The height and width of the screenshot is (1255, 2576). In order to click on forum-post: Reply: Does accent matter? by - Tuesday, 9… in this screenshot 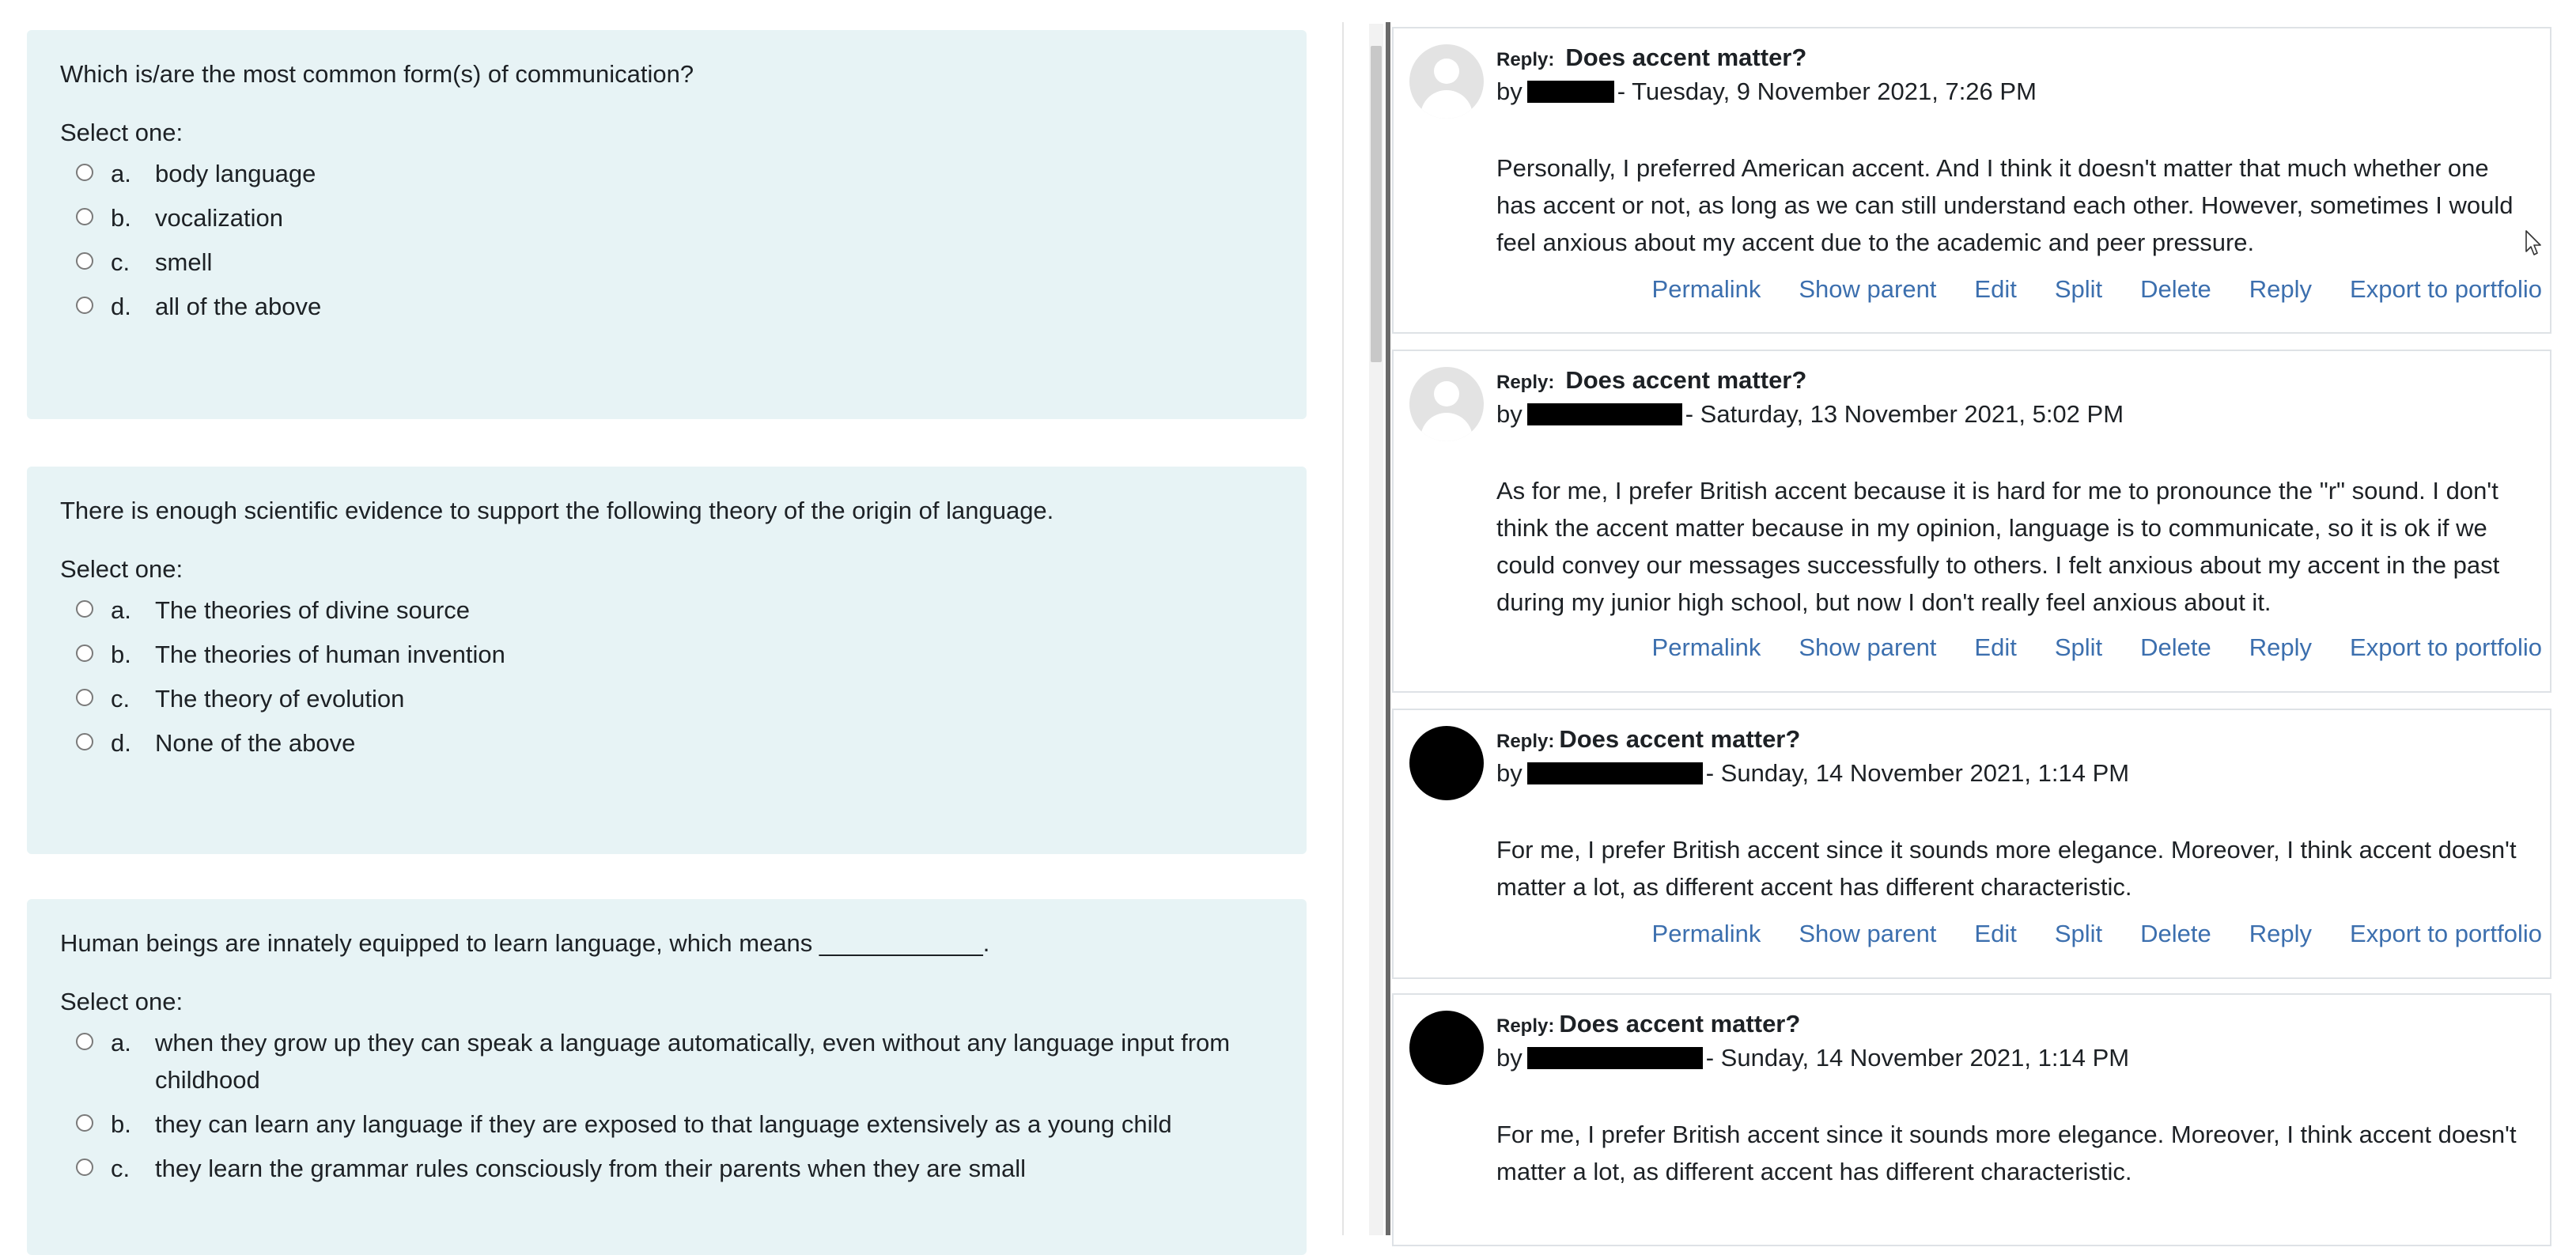, I will do `click(1972, 180)`.